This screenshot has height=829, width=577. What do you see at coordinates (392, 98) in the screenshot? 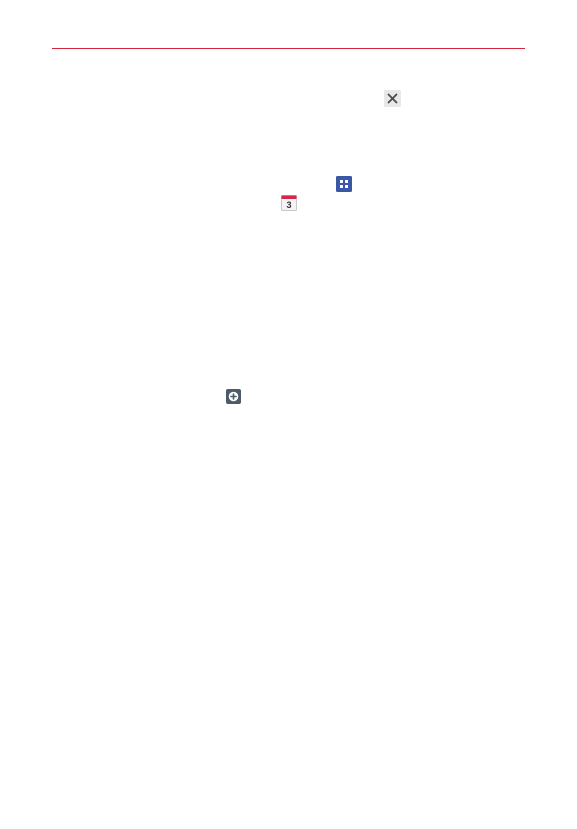
I see `close-icon` at bounding box center [392, 98].